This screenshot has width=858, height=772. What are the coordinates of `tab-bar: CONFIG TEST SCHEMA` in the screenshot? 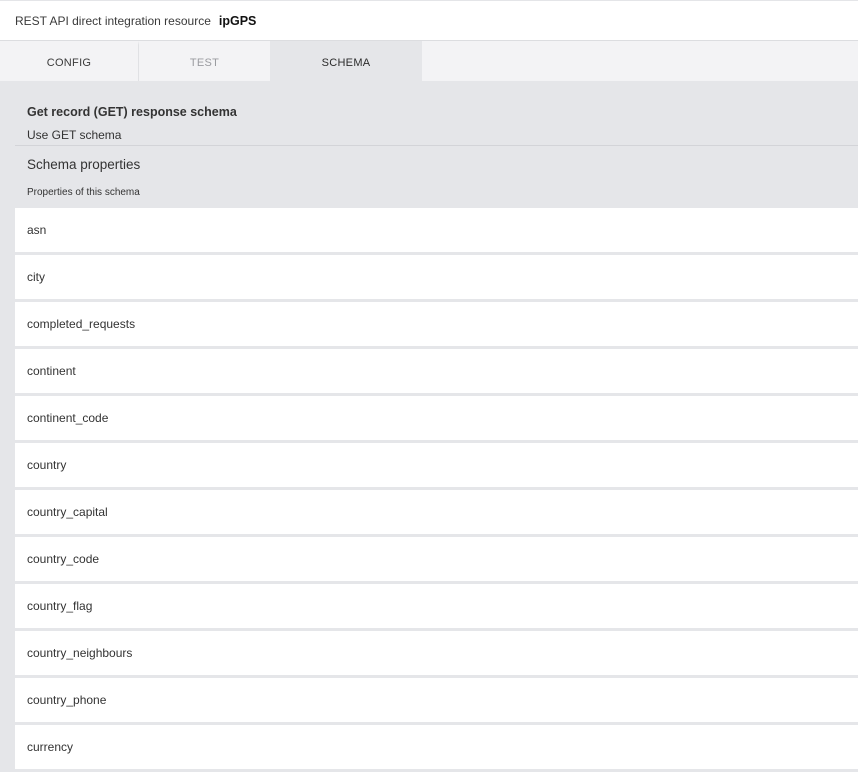 It's located at (429, 61).